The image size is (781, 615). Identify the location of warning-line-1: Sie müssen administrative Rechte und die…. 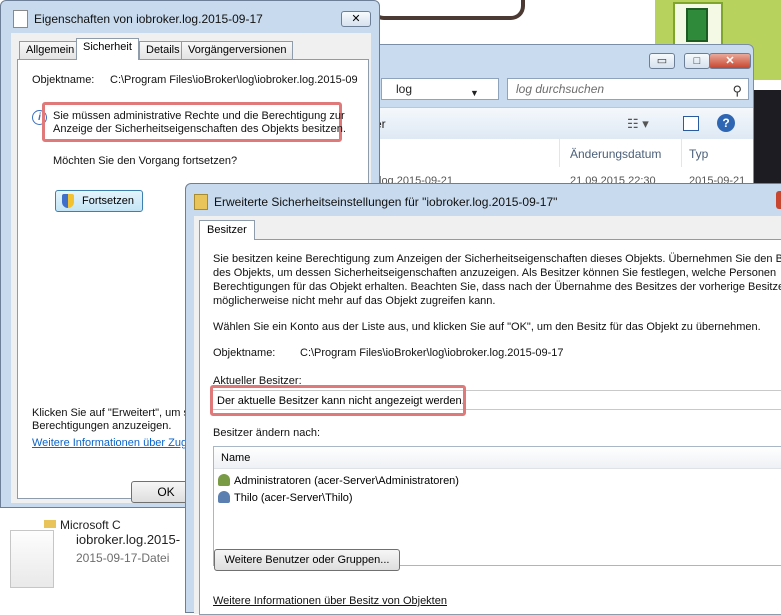
(199, 116).